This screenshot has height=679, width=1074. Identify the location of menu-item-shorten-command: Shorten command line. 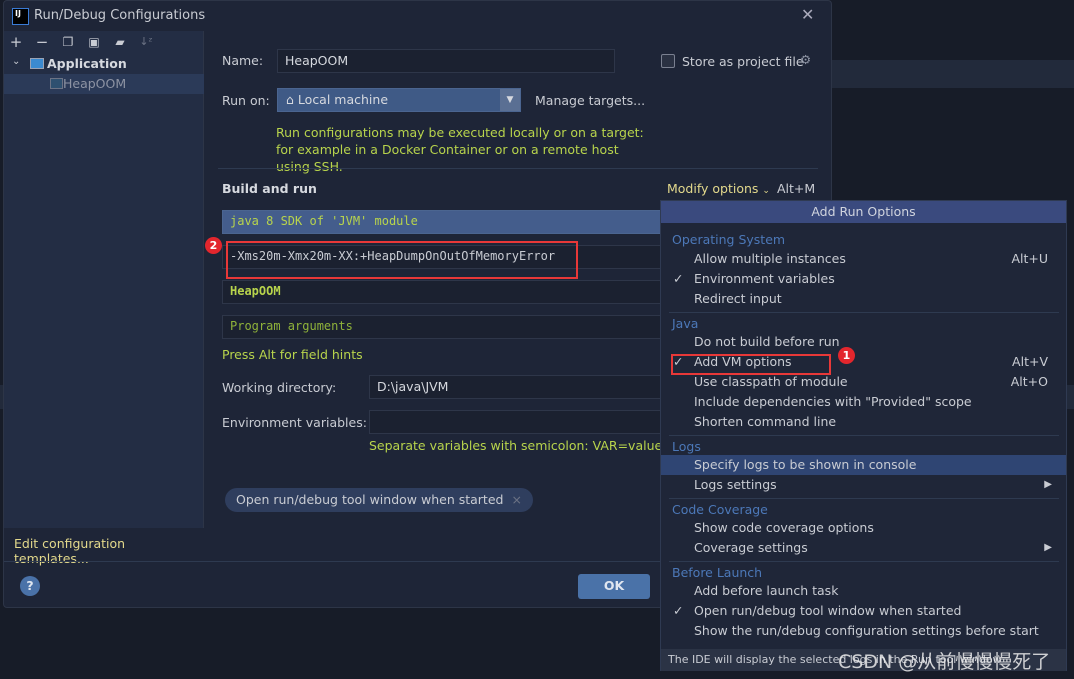
(863, 422).